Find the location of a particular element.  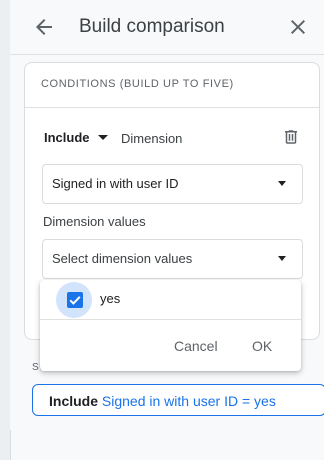

dimension-select-value: Signed in with user ID is located at coordinates (115, 183).